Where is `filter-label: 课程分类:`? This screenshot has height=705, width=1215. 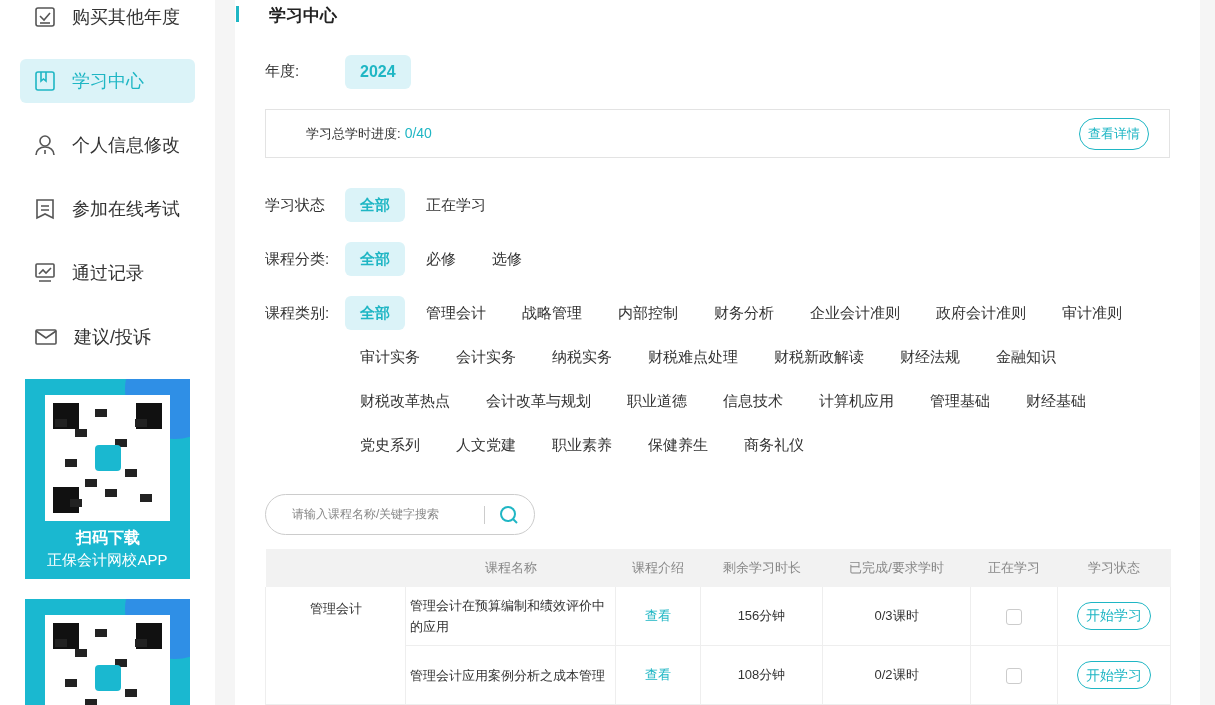 filter-label: 课程分类: is located at coordinates (298, 259).